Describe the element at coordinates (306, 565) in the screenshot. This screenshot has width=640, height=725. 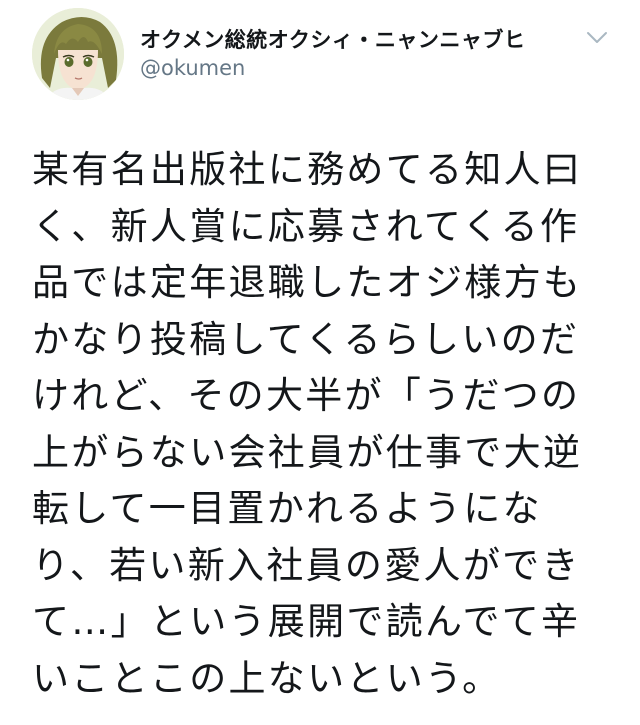
I see `tweet-text-line: り、若い新入社員の愛人ができ` at that location.